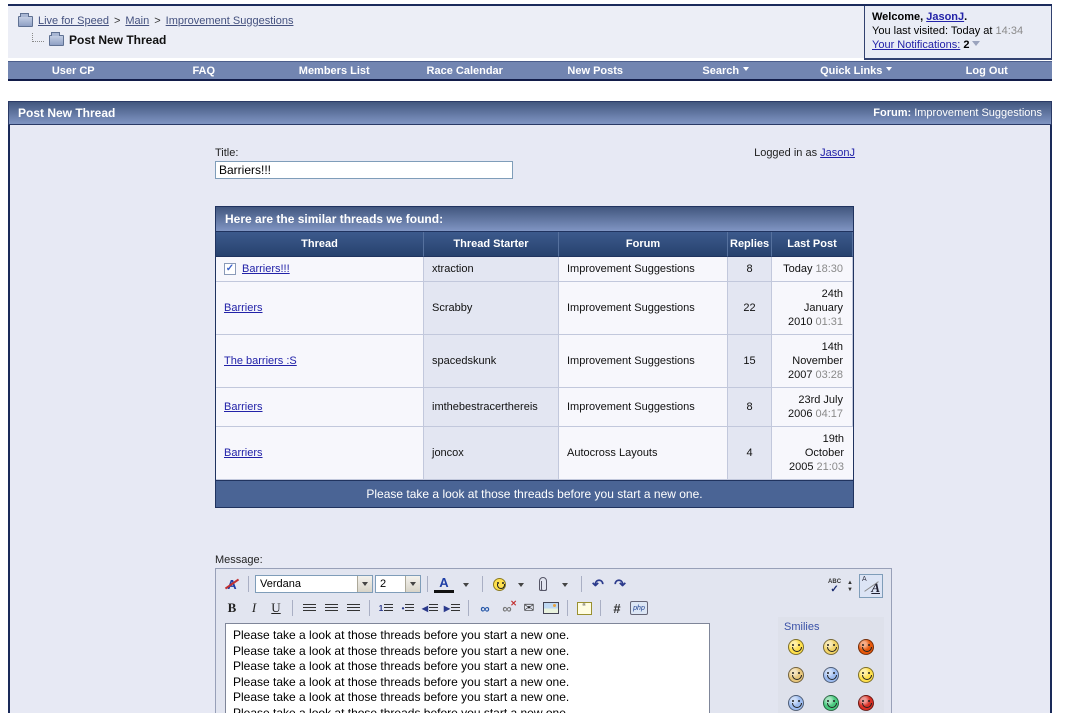 This screenshot has height=718, width=1081. What do you see at coordinates (320, 361) in the screenshot?
I see `table-row-thread: The barriers :S` at bounding box center [320, 361].